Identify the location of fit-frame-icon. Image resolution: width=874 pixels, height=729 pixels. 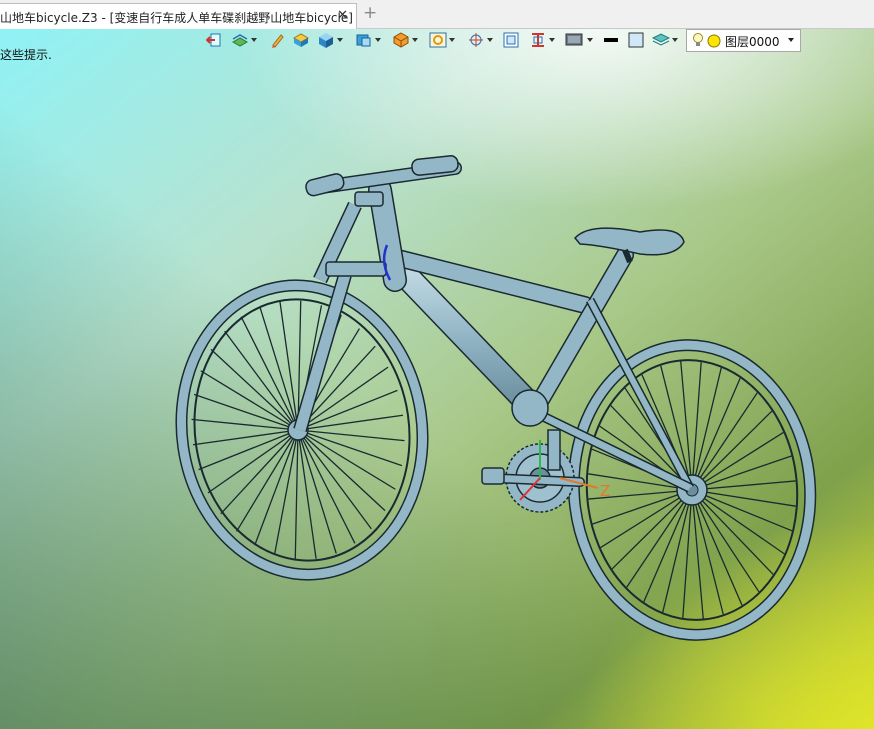
(511, 40).